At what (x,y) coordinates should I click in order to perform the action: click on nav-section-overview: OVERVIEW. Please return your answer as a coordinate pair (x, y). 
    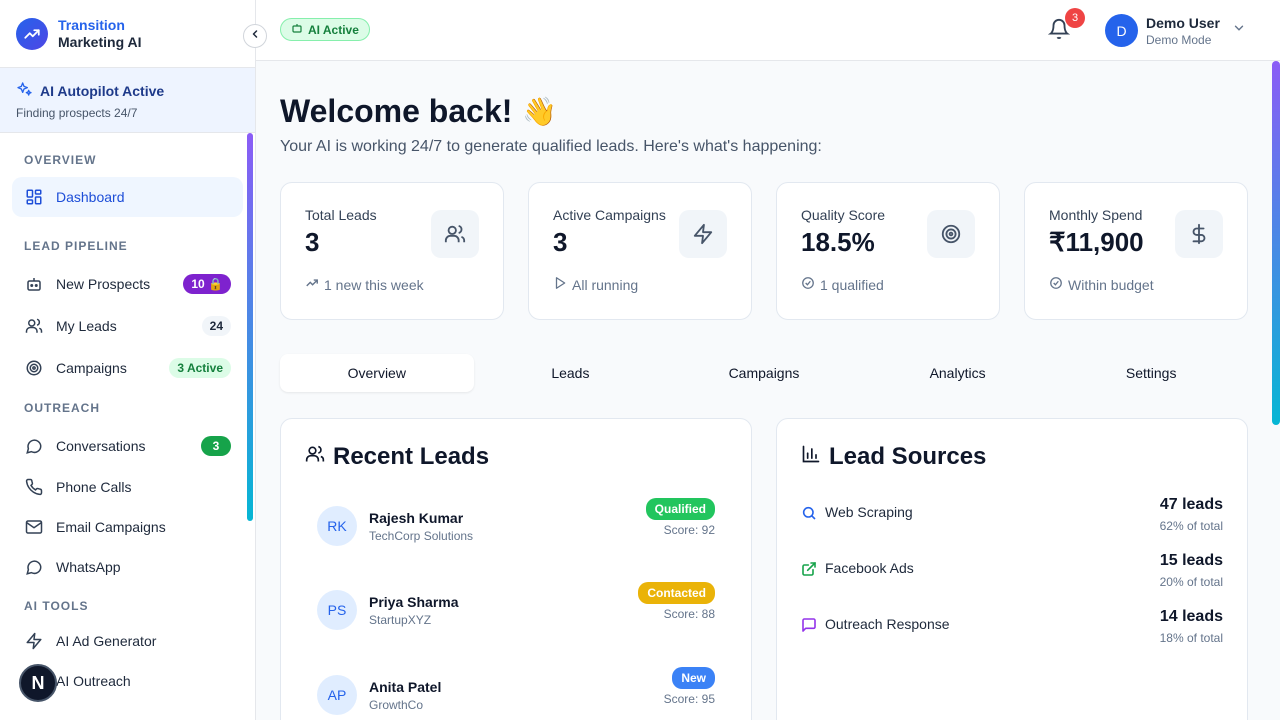
    Looking at the image, I should click on (60, 160).